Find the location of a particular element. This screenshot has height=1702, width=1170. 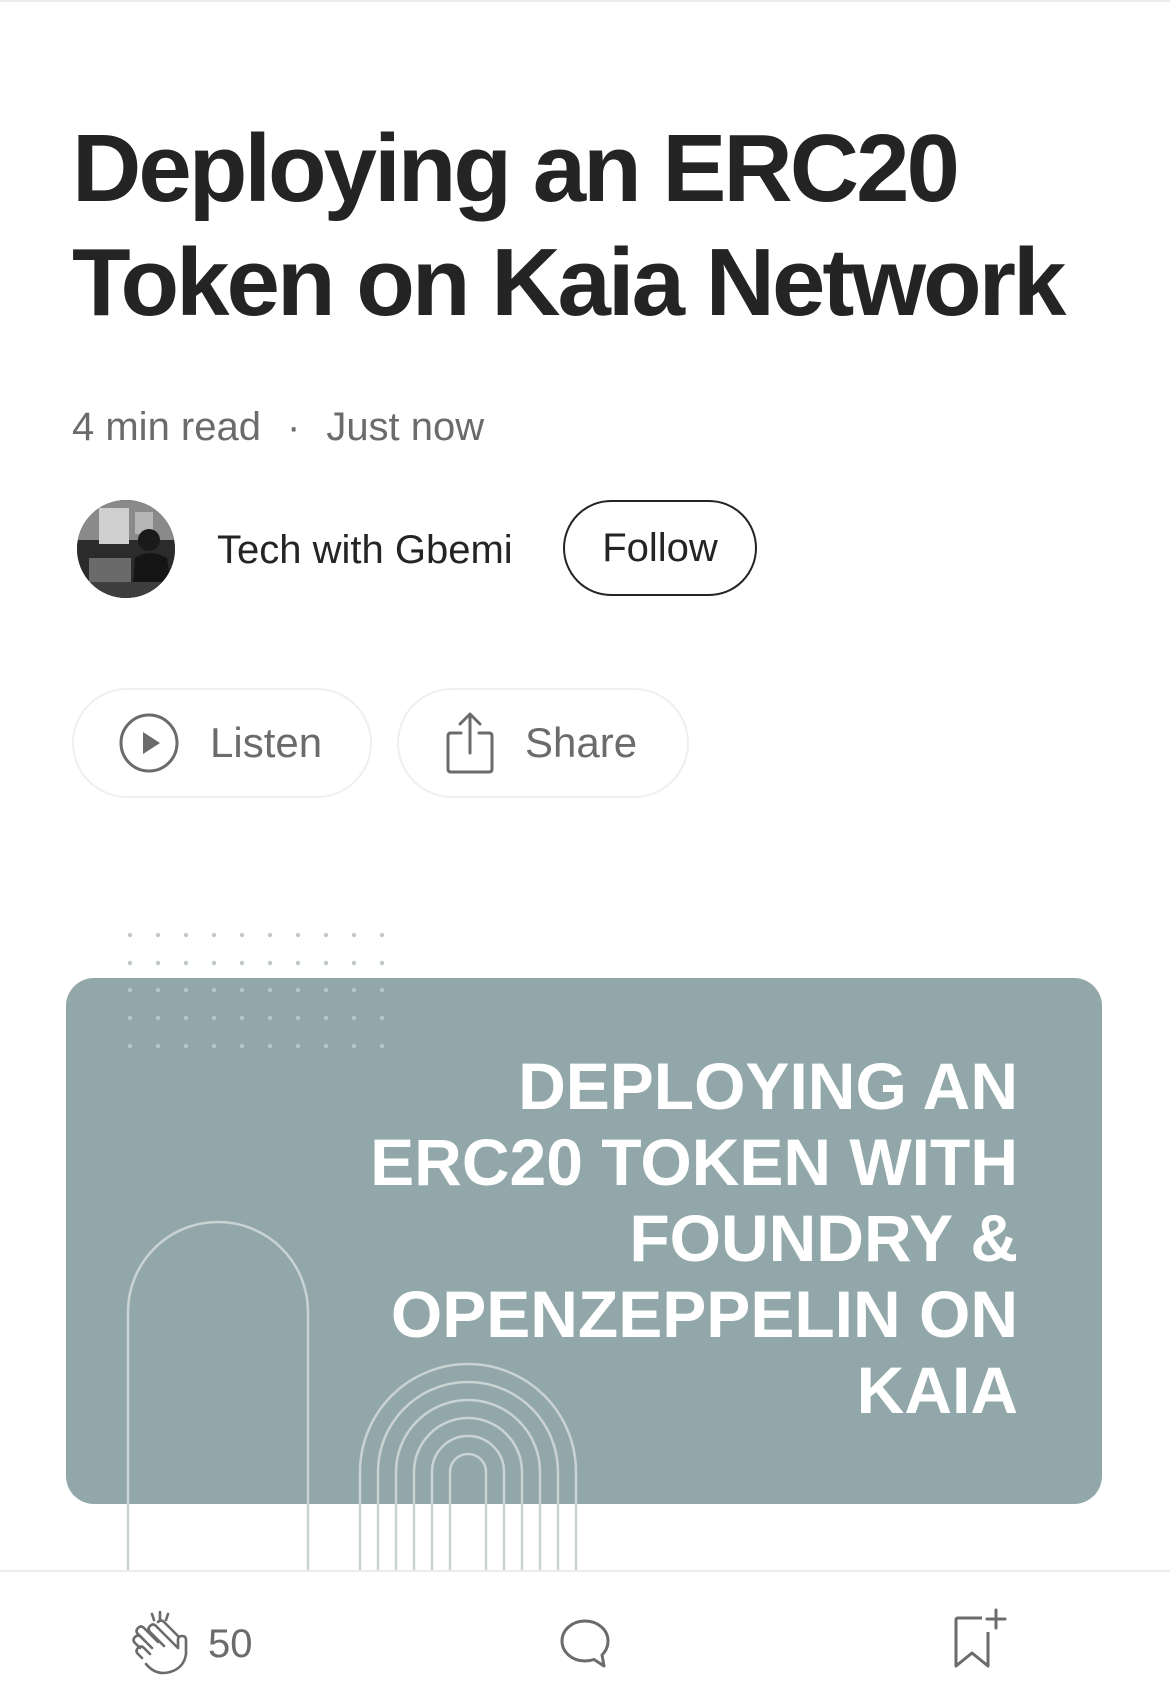

bookmark-button is located at coordinates (980, 1641).